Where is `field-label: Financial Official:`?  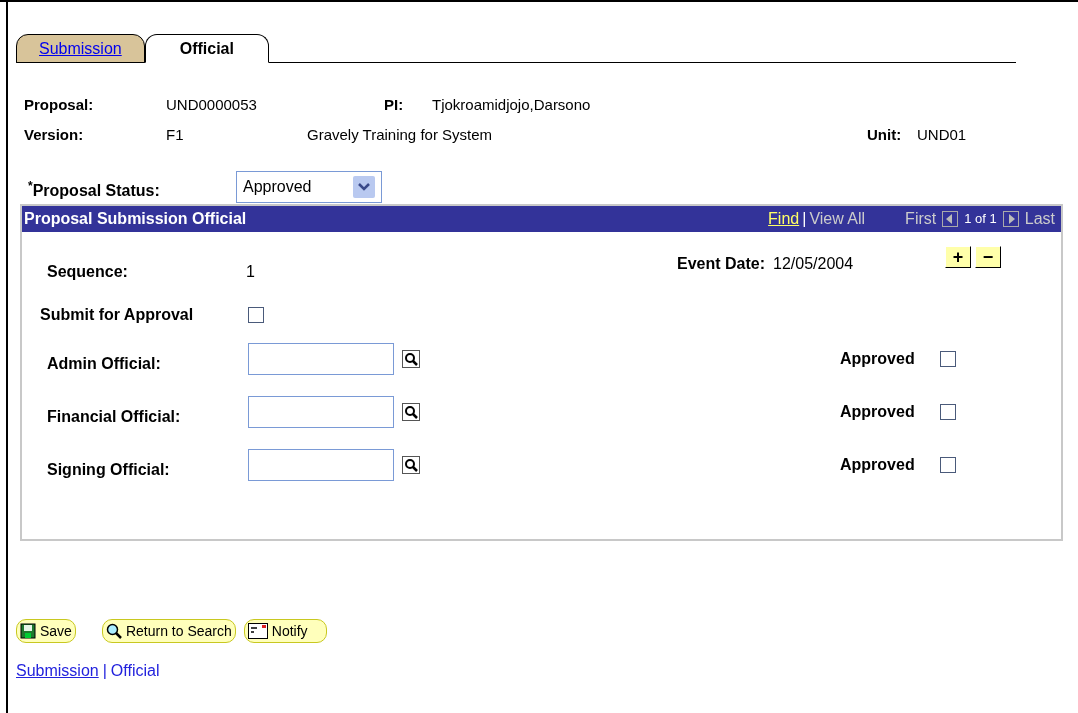 field-label: Financial Official: is located at coordinates (114, 416).